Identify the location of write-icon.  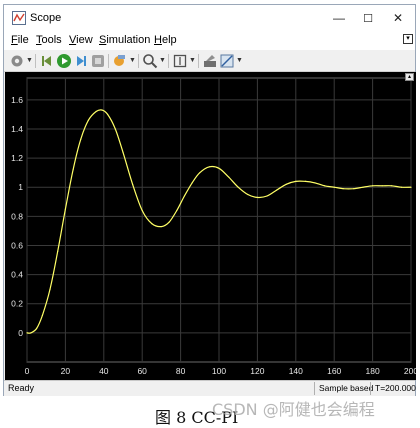
(210, 61).